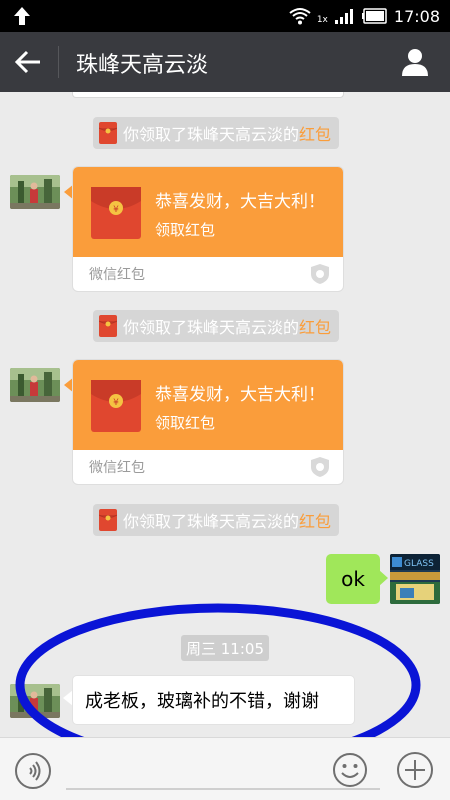  What do you see at coordinates (383, 578) in the screenshot?
I see `bubble-tail` at bounding box center [383, 578].